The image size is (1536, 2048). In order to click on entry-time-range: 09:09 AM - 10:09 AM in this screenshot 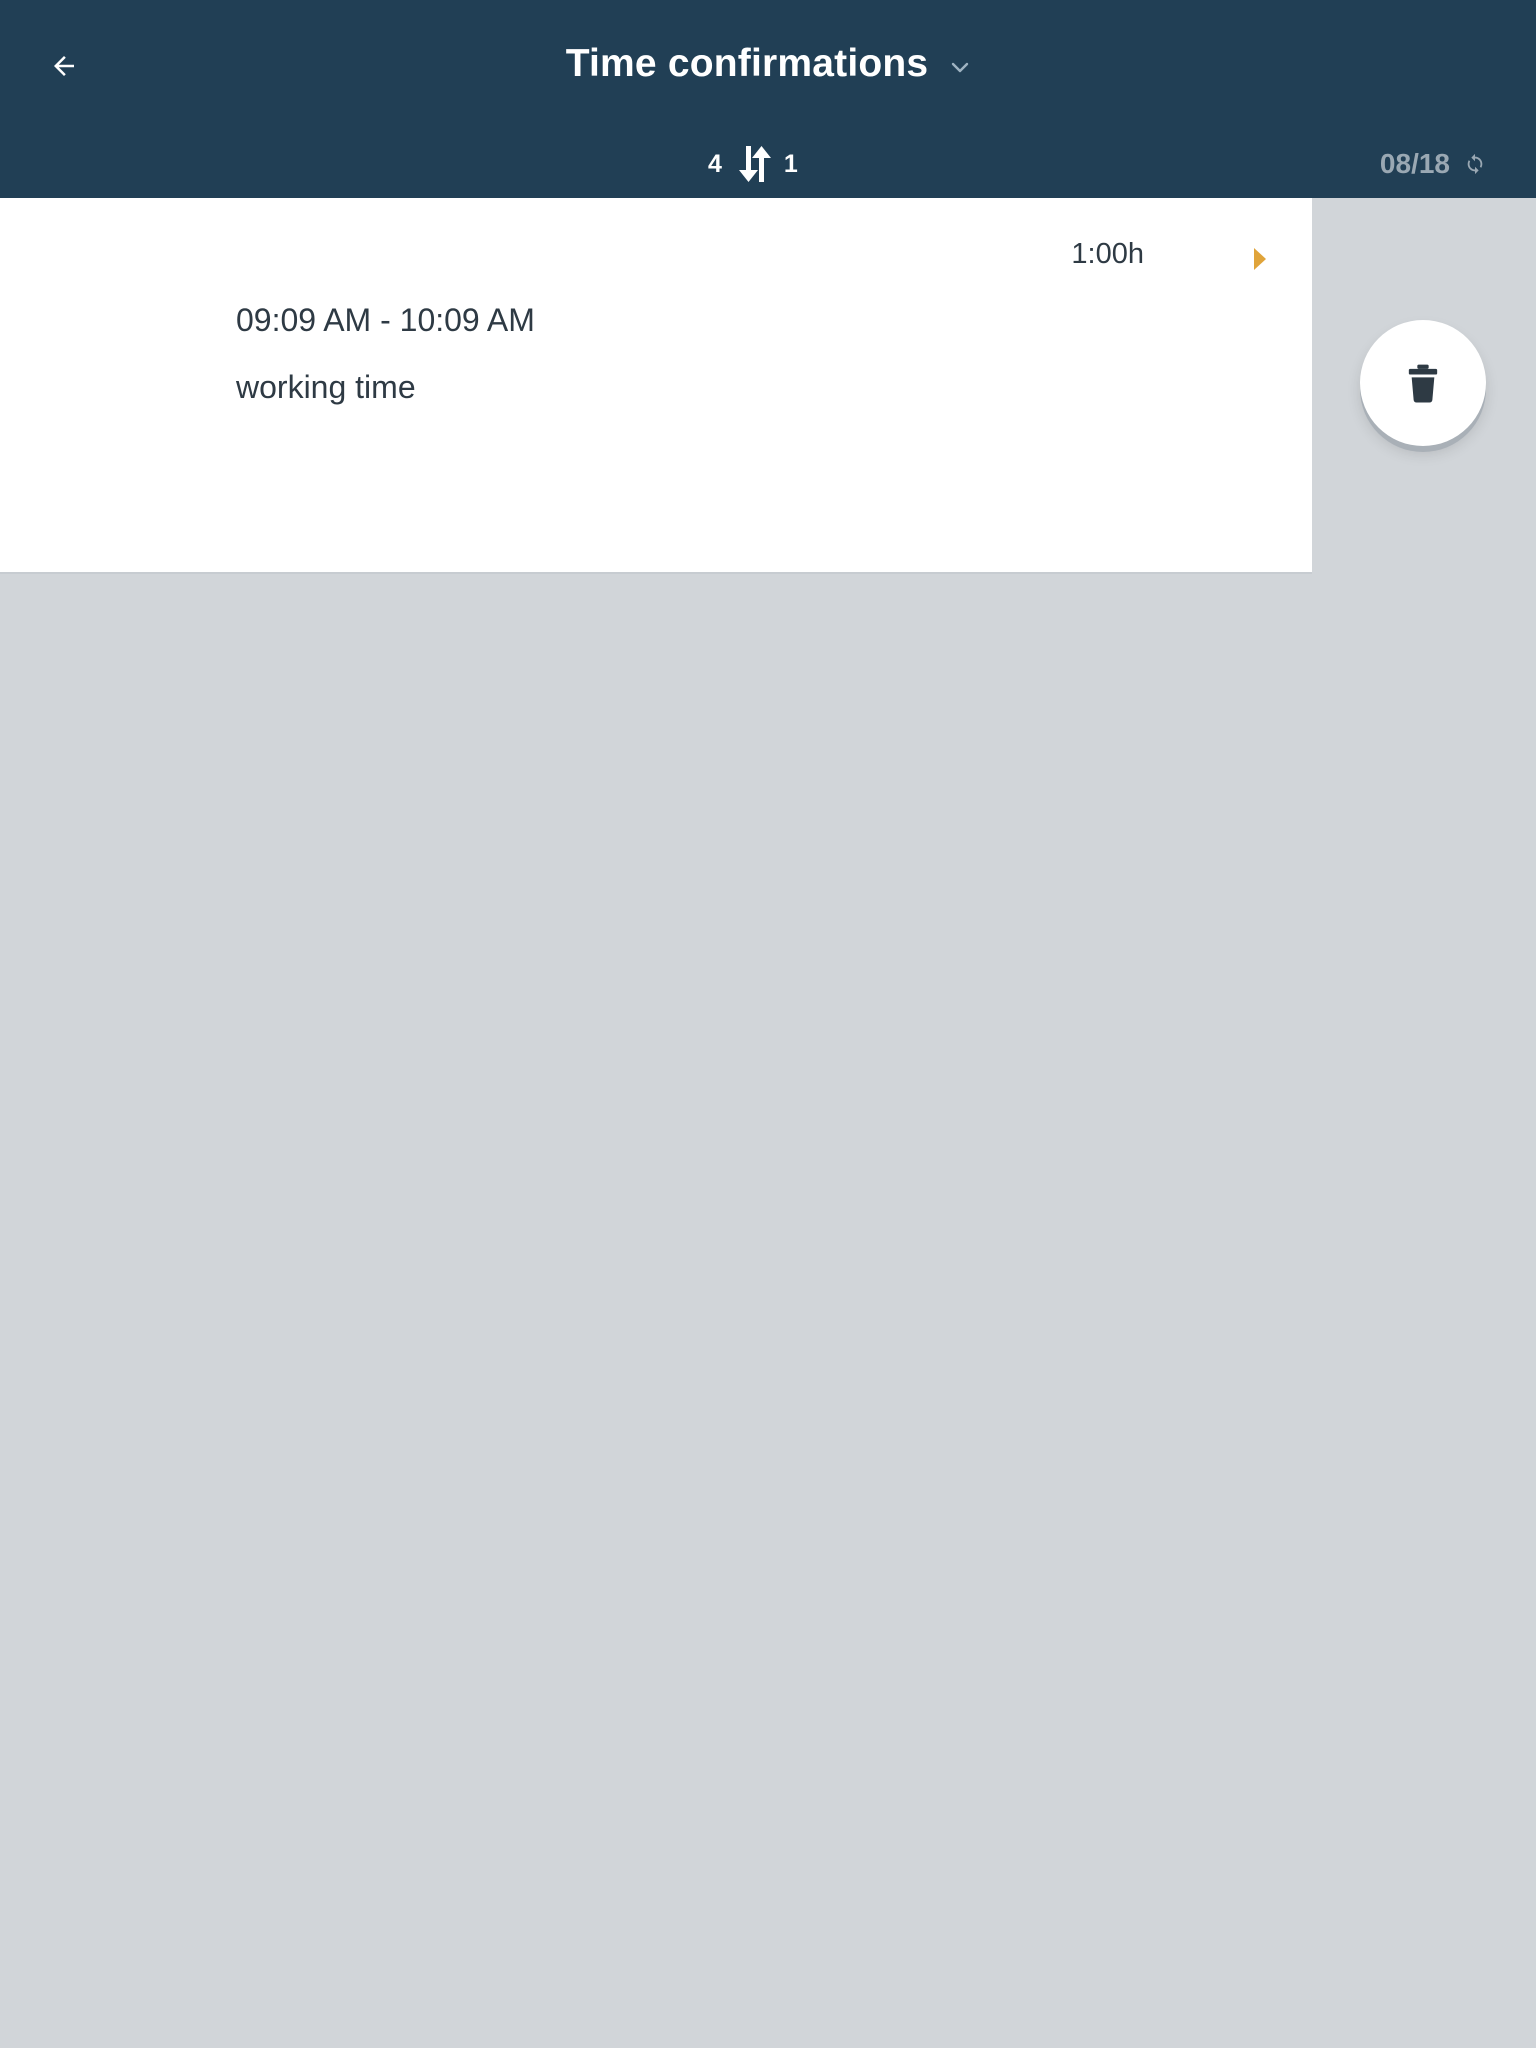, I will do `click(385, 320)`.